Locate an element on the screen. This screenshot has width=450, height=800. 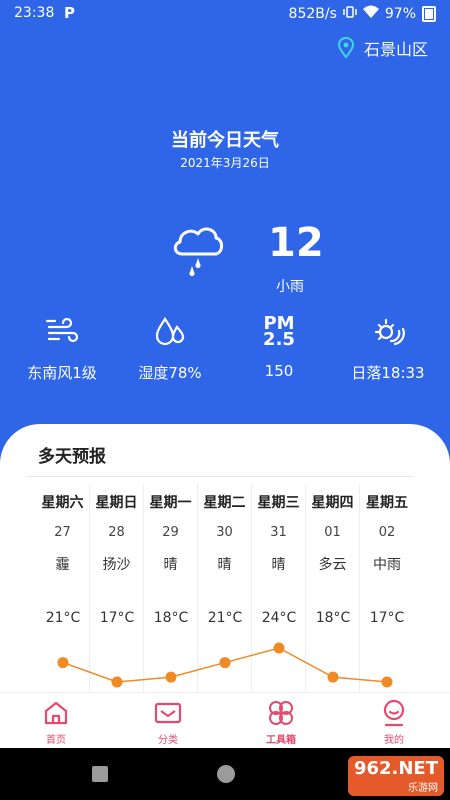
weather-details: 东南风1级 湿度78% PM 2.5 150 日落18:33 is located at coordinates (225, 352).